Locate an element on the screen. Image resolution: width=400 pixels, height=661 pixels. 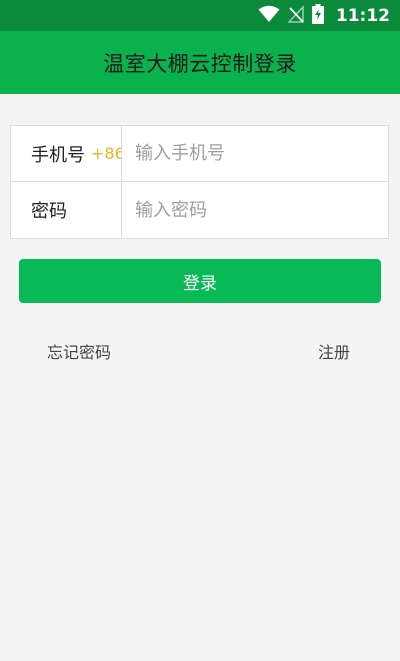
forgot-password-link: 忘记密码 is located at coordinates (79, 351).